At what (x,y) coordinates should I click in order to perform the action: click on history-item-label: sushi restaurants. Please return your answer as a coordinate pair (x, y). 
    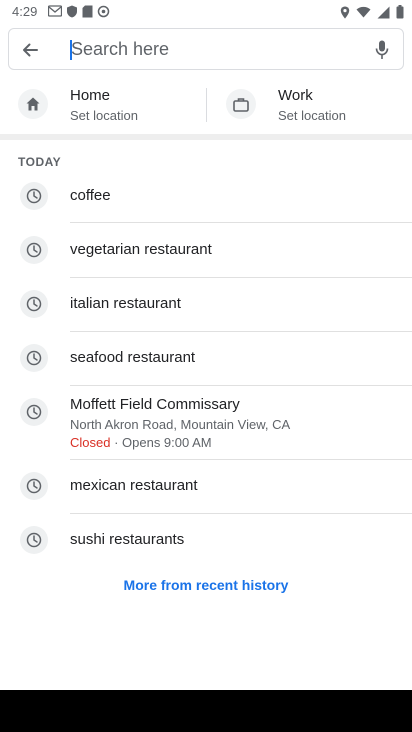
    Looking at the image, I should click on (127, 539).